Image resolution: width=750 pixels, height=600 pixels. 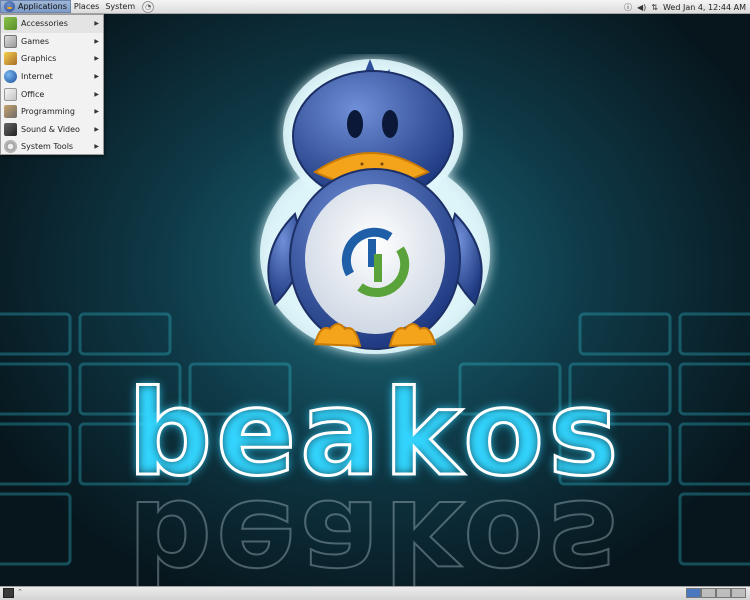 I want to click on menu-item-label: Programming, so click(x=48, y=112).